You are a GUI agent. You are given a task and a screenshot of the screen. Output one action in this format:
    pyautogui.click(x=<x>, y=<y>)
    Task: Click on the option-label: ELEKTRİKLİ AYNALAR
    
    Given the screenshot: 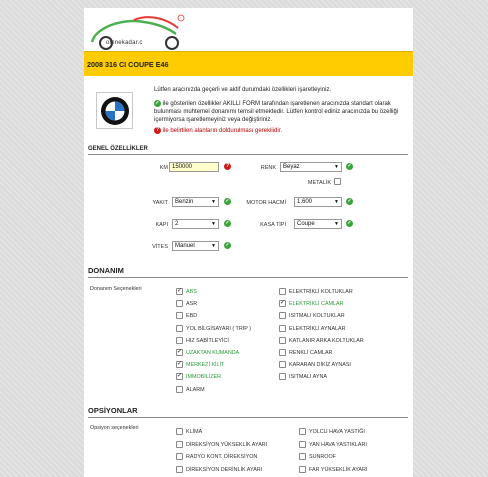 What is the action you would take?
    pyautogui.click(x=317, y=328)
    